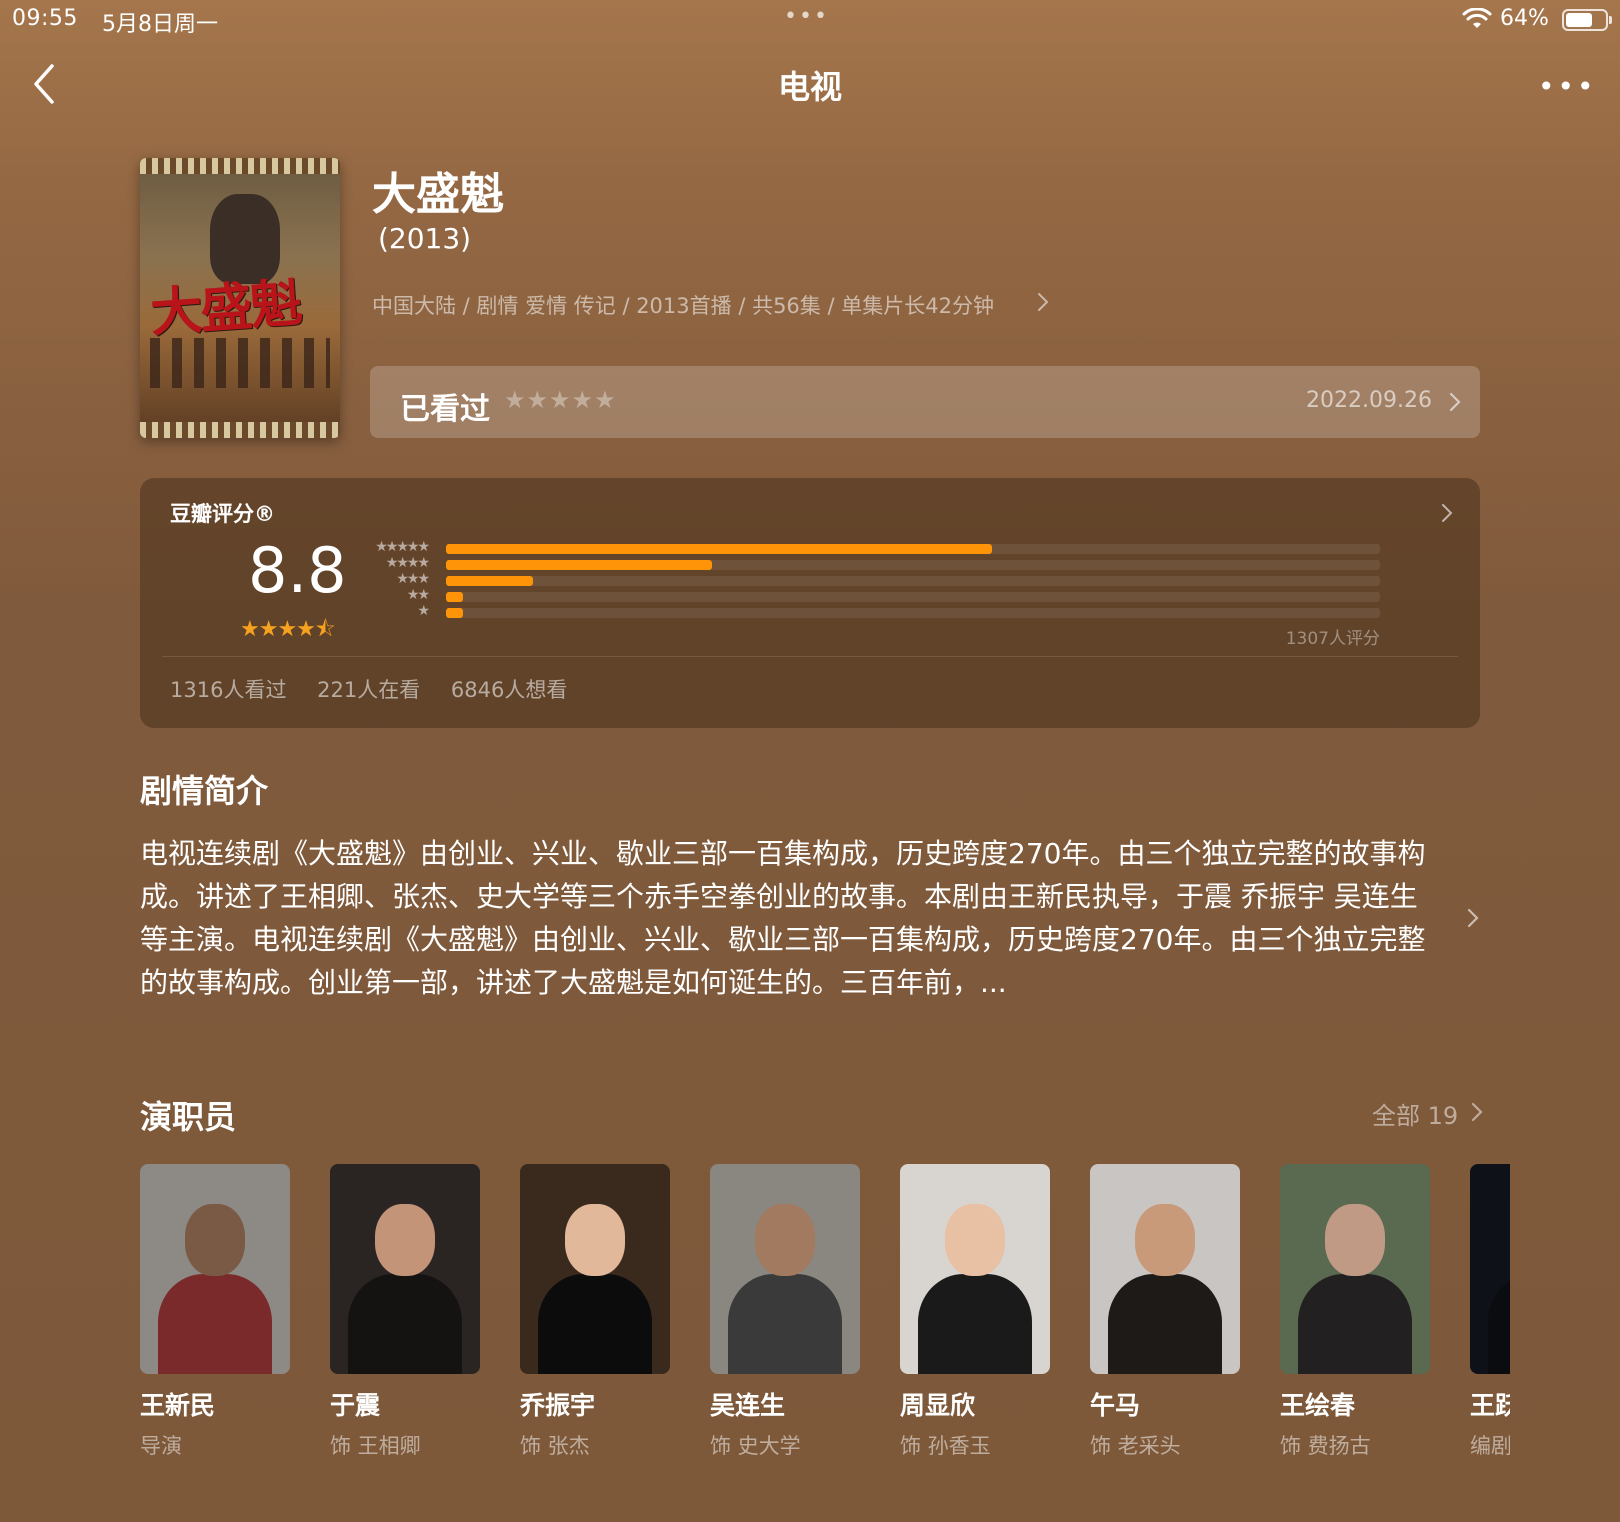 This screenshot has height=1522, width=1620. I want to click on rating-source-label: 豆瓣评分®, so click(222, 514).